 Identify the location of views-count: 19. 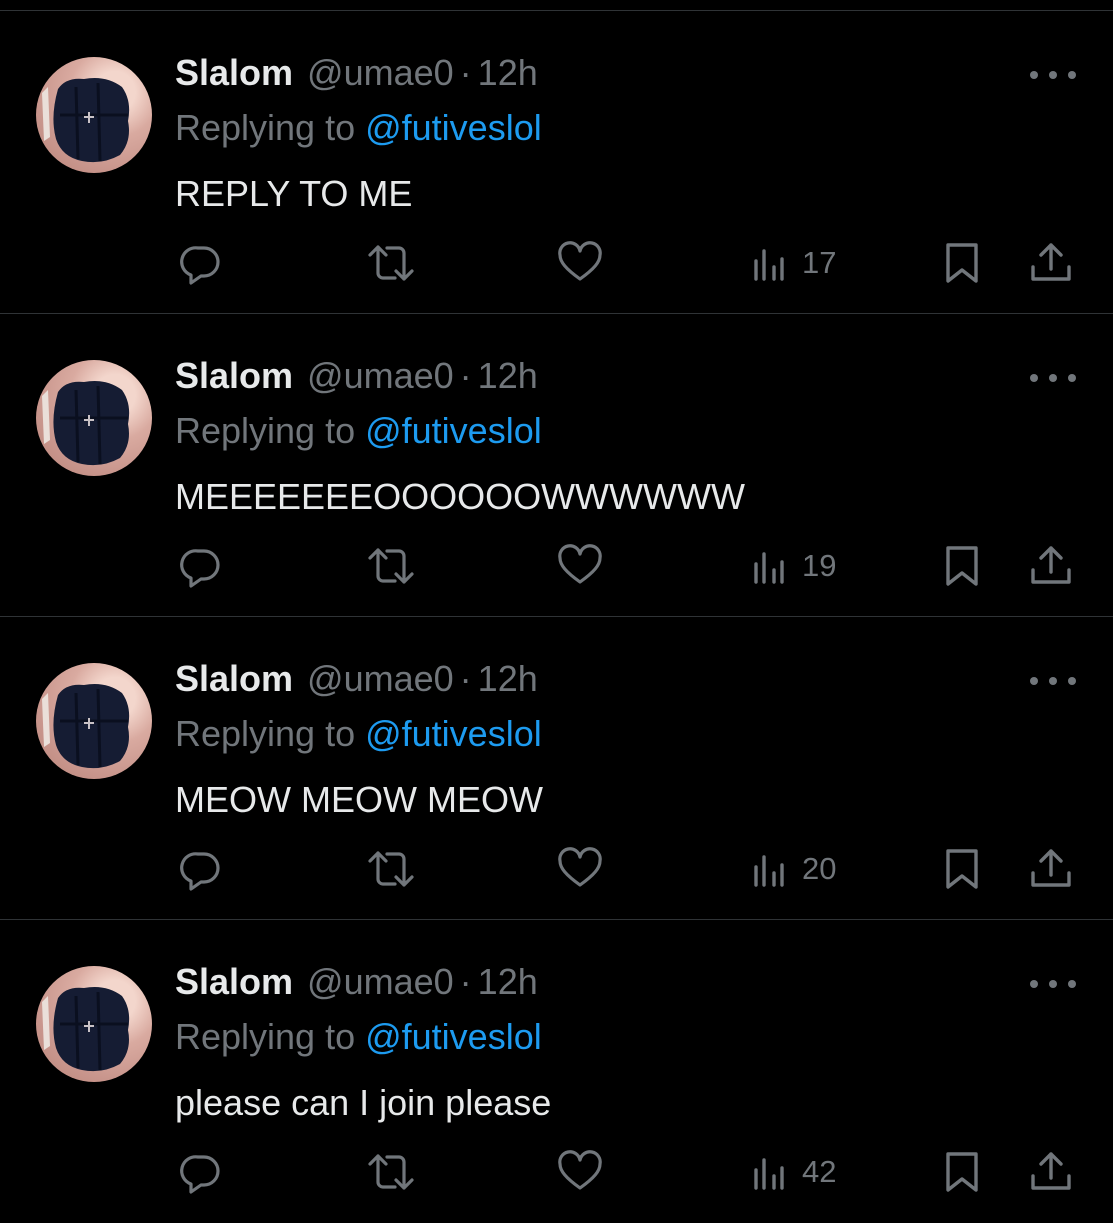
(819, 565).